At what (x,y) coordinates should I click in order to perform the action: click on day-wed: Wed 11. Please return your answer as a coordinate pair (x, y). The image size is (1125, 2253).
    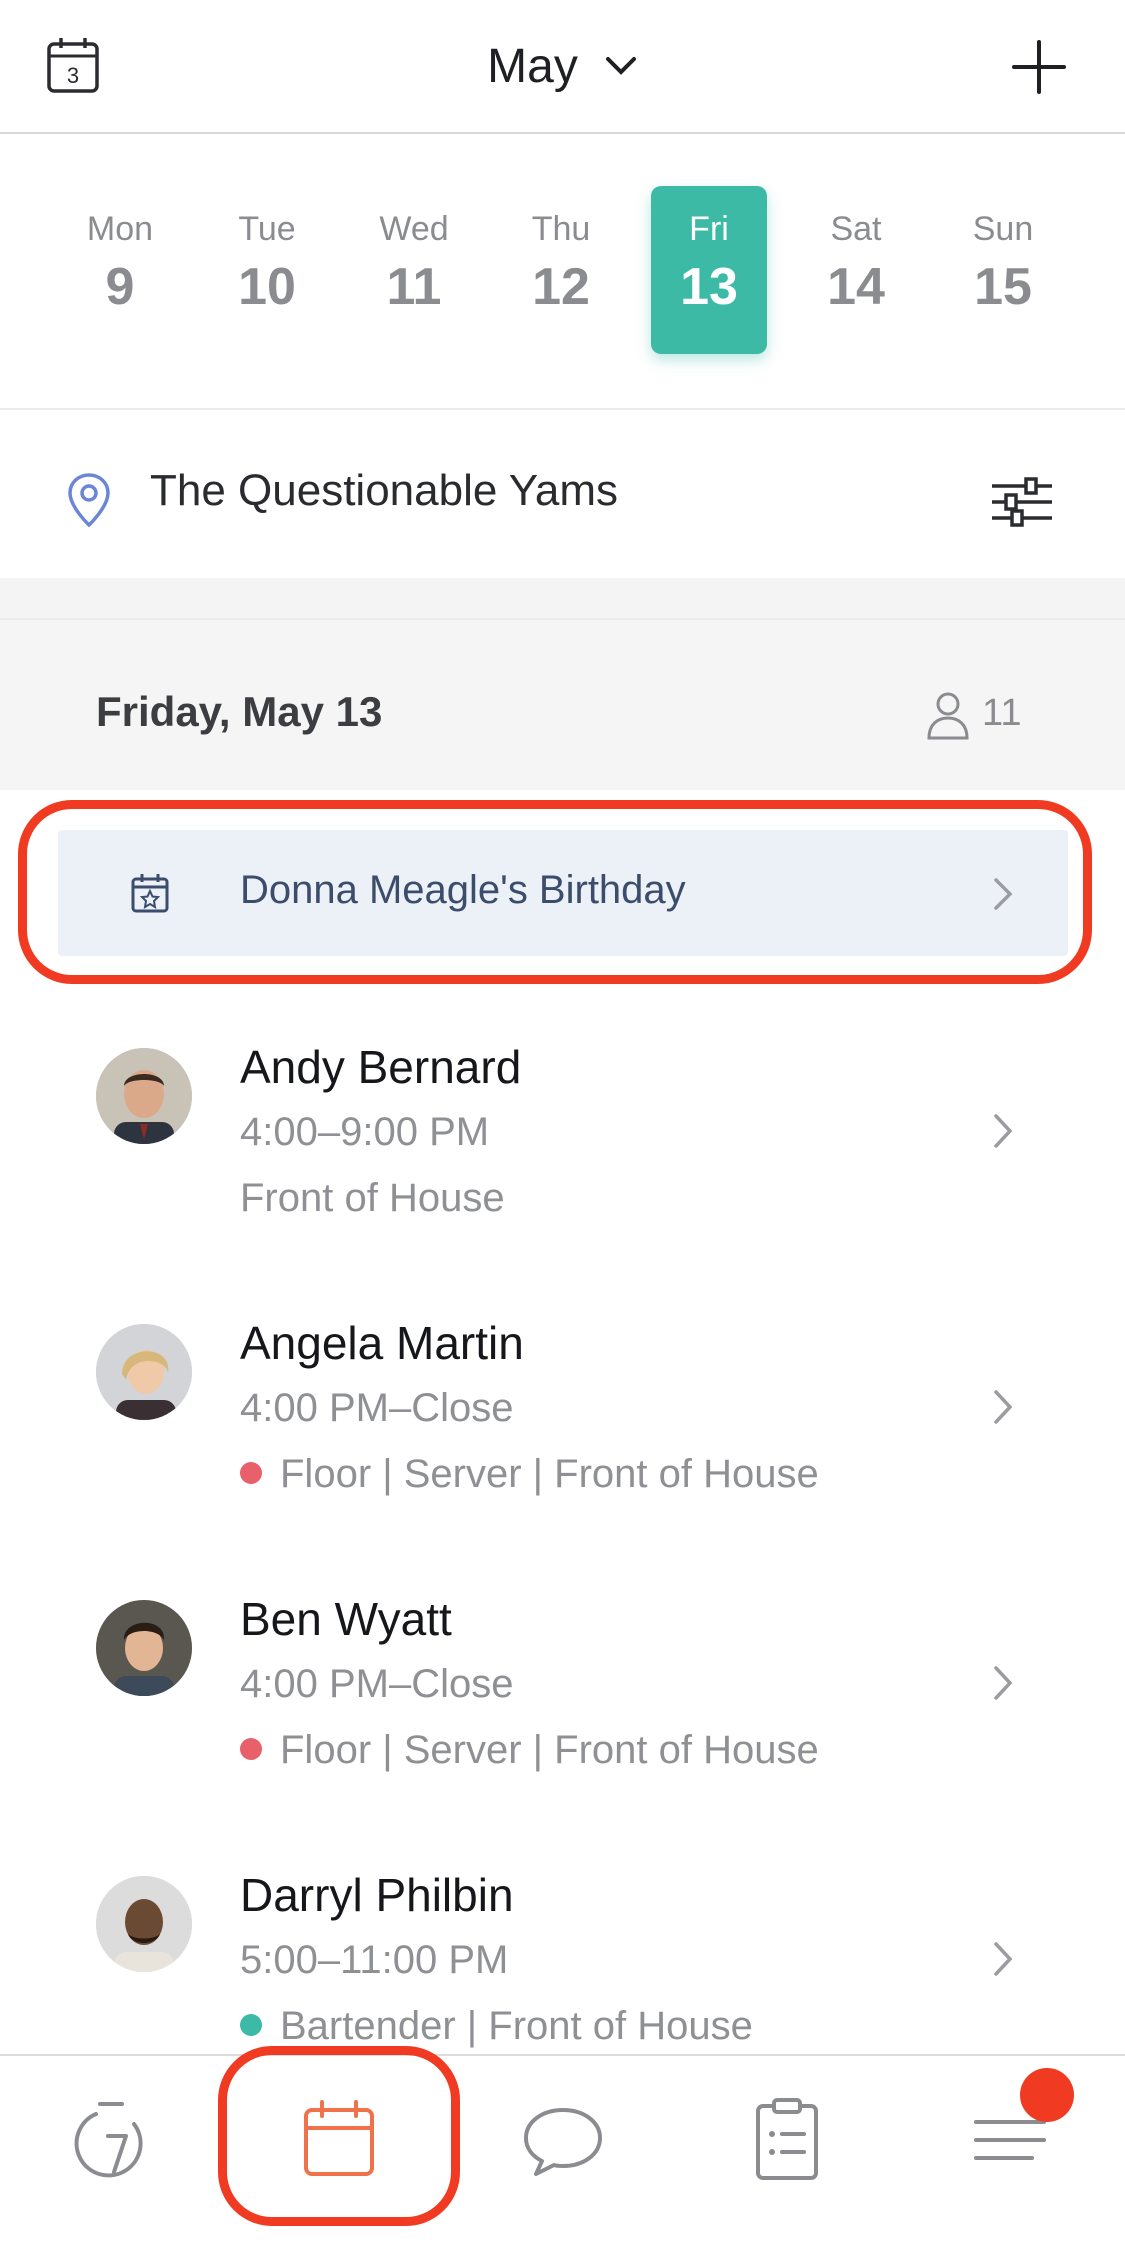
    Looking at the image, I should click on (414, 270).